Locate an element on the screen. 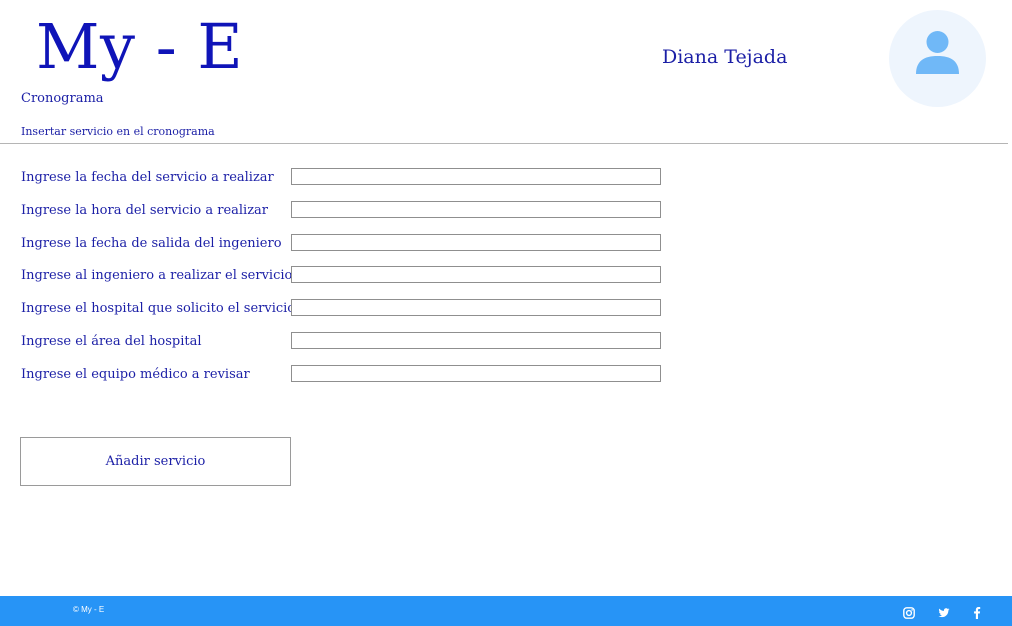 This screenshot has width=1012, height=626. form-row-area: Ingrese el área del hospital is located at coordinates (350, 343).